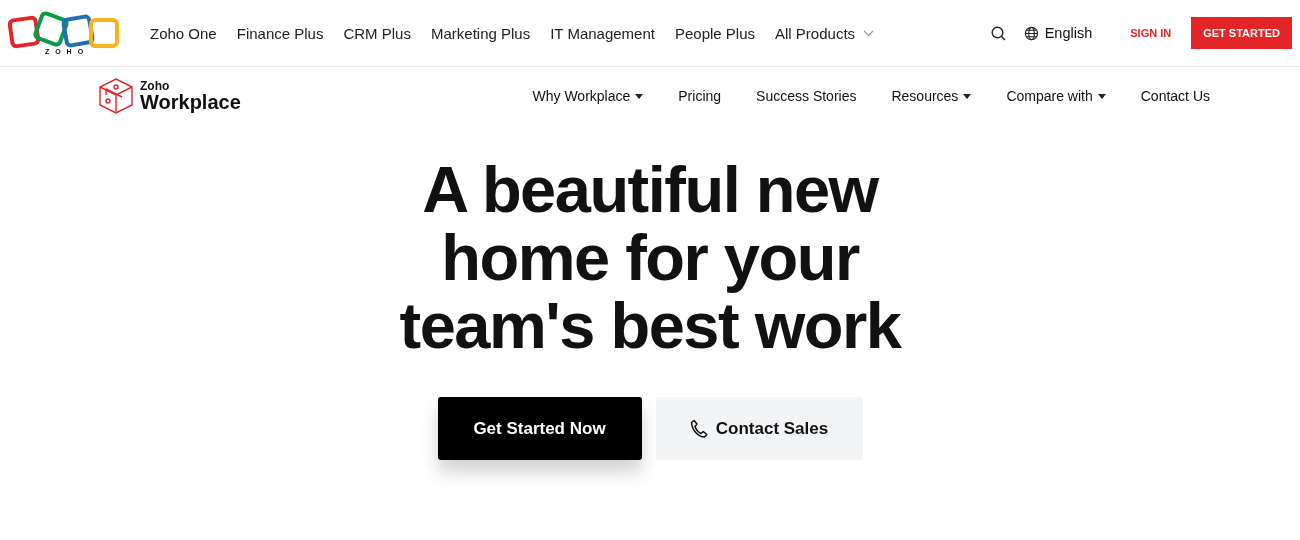  What do you see at coordinates (1068, 33) in the screenshot?
I see `language-selector: English` at bounding box center [1068, 33].